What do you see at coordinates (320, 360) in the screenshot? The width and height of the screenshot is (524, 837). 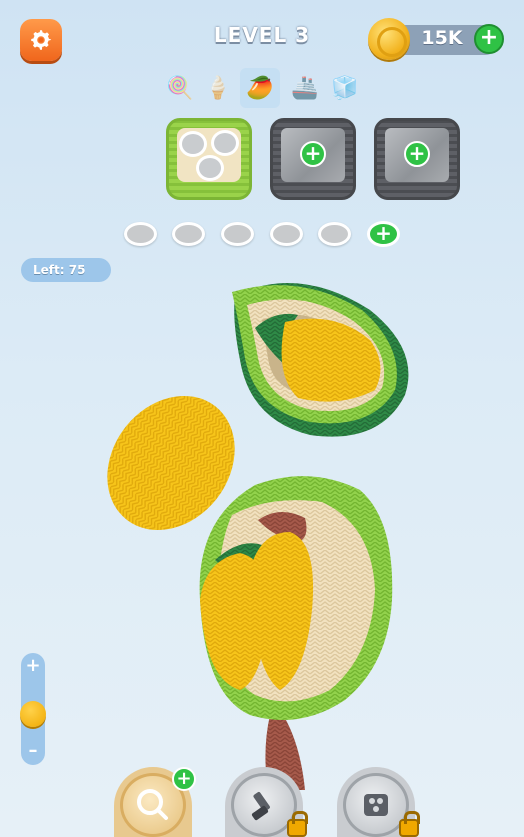 I see `durian-half-piece` at bounding box center [320, 360].